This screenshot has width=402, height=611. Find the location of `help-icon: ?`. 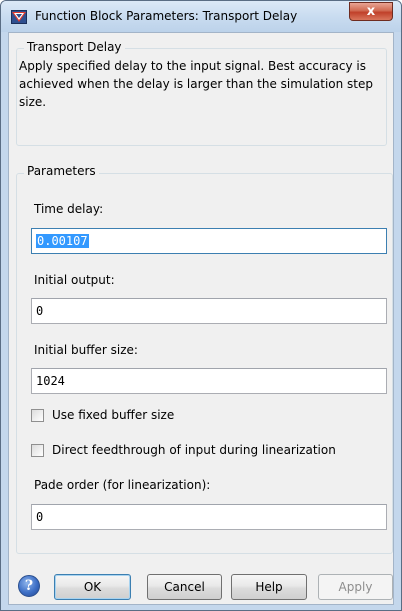

help-icon: ? is located at coordinates (29, 586).